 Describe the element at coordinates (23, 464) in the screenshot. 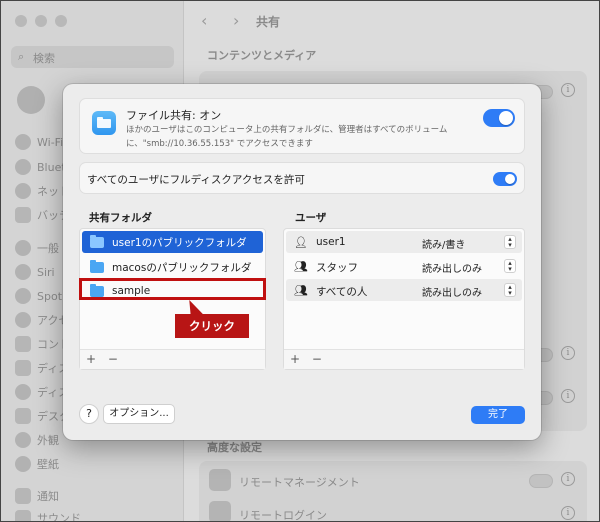

I see `wallpaper-icon` at that location.